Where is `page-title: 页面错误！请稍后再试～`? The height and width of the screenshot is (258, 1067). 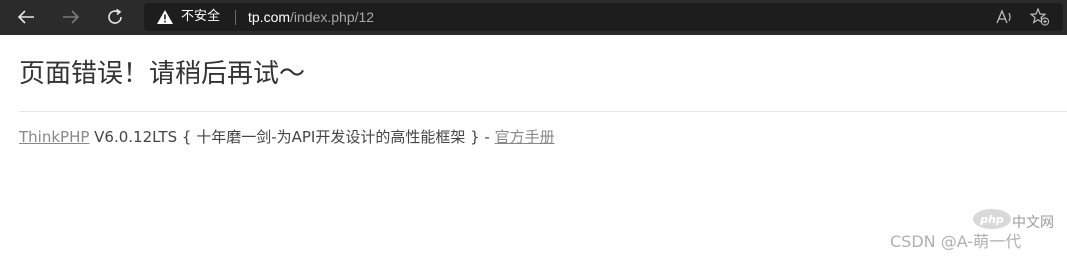 page-title: 页面错误！请稍后再试～ is located at coordinates (162, 74).